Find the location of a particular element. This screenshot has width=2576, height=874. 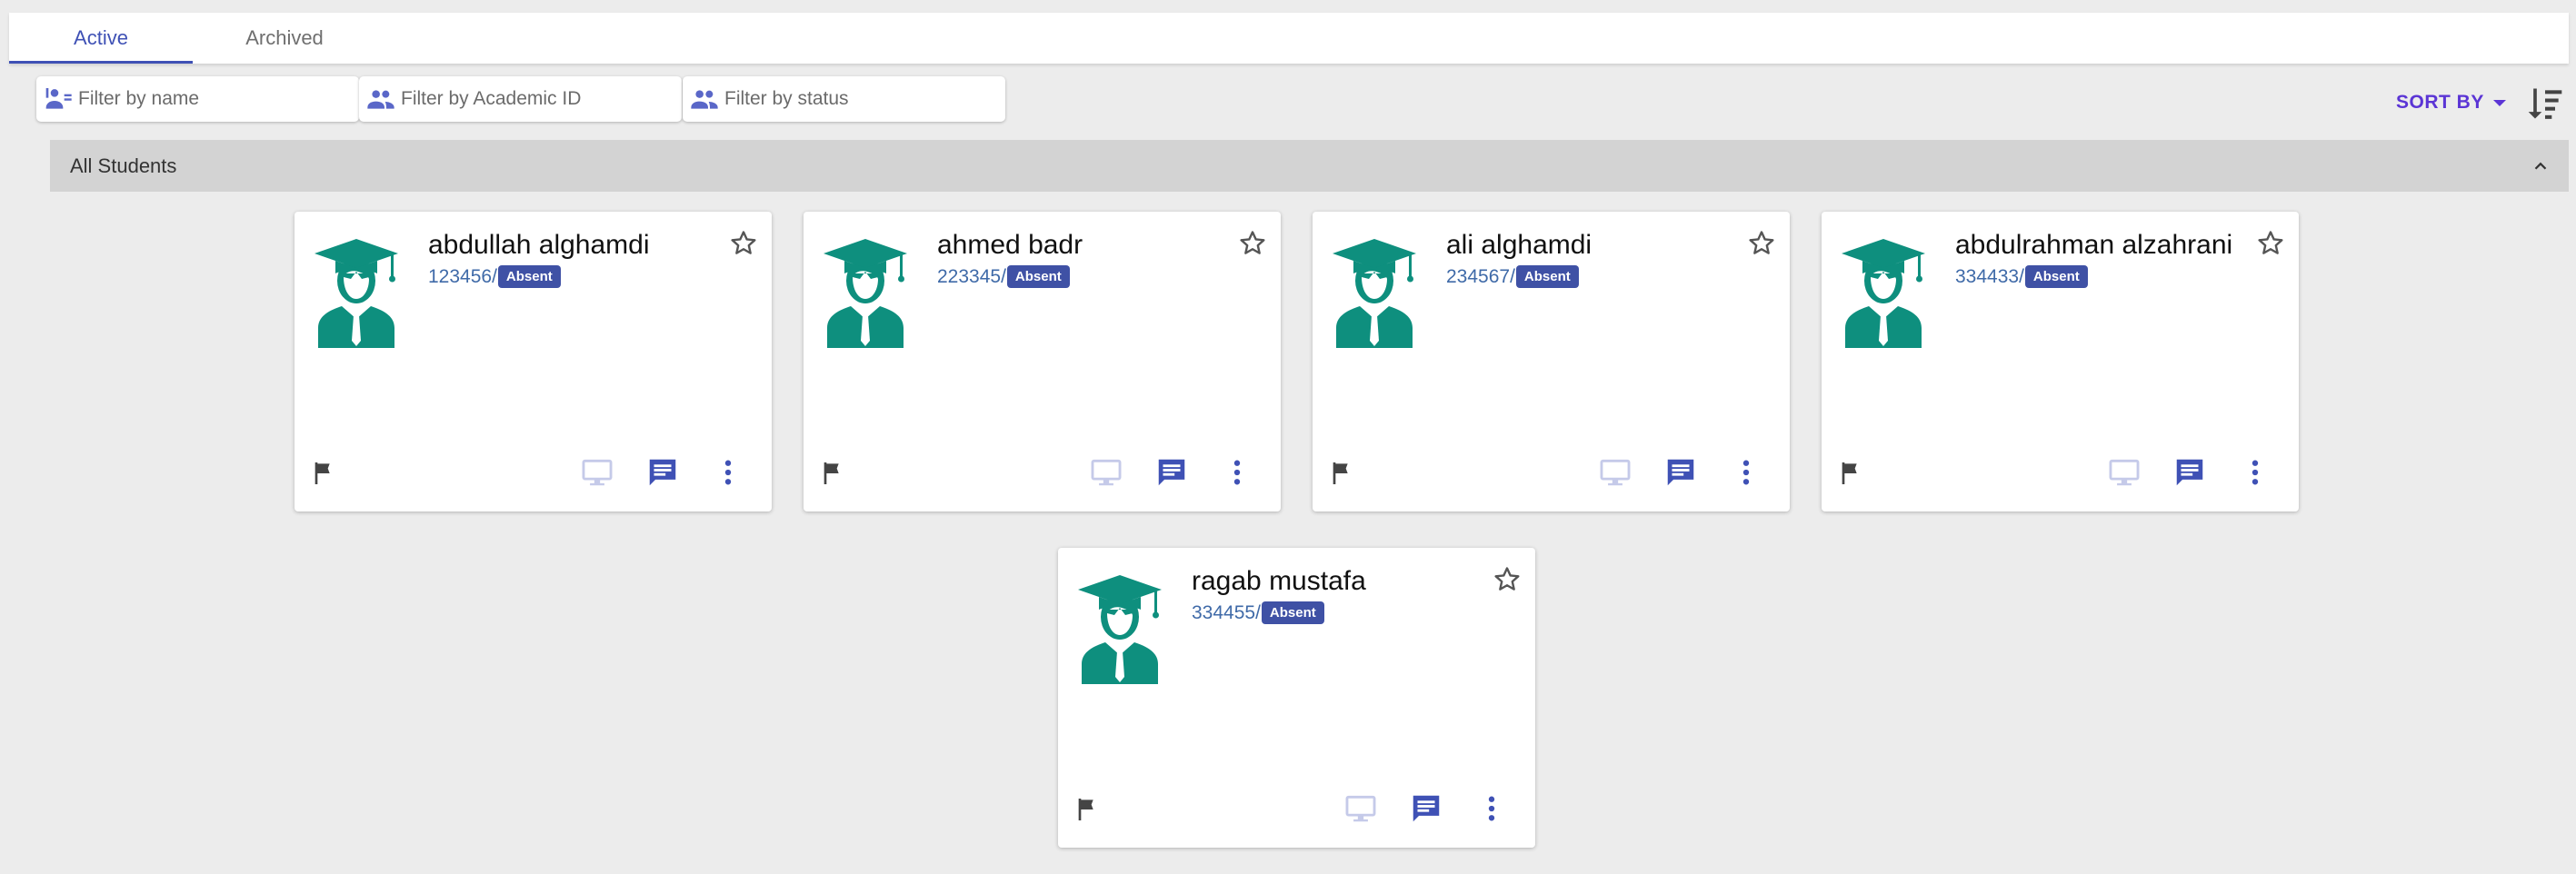

student-name: abdulrahman alzahrani is located at coordinates (2093, 245).